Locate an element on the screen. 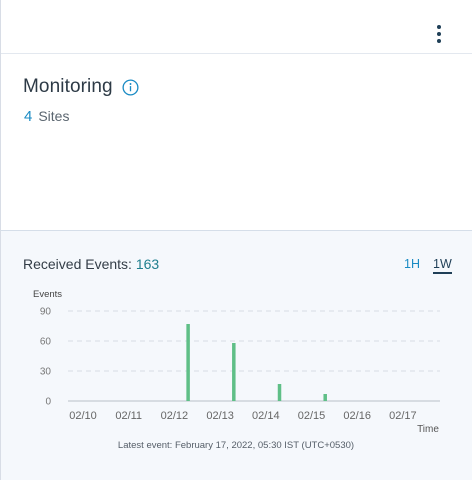  card-left-border is located at coordinates (0, 115).